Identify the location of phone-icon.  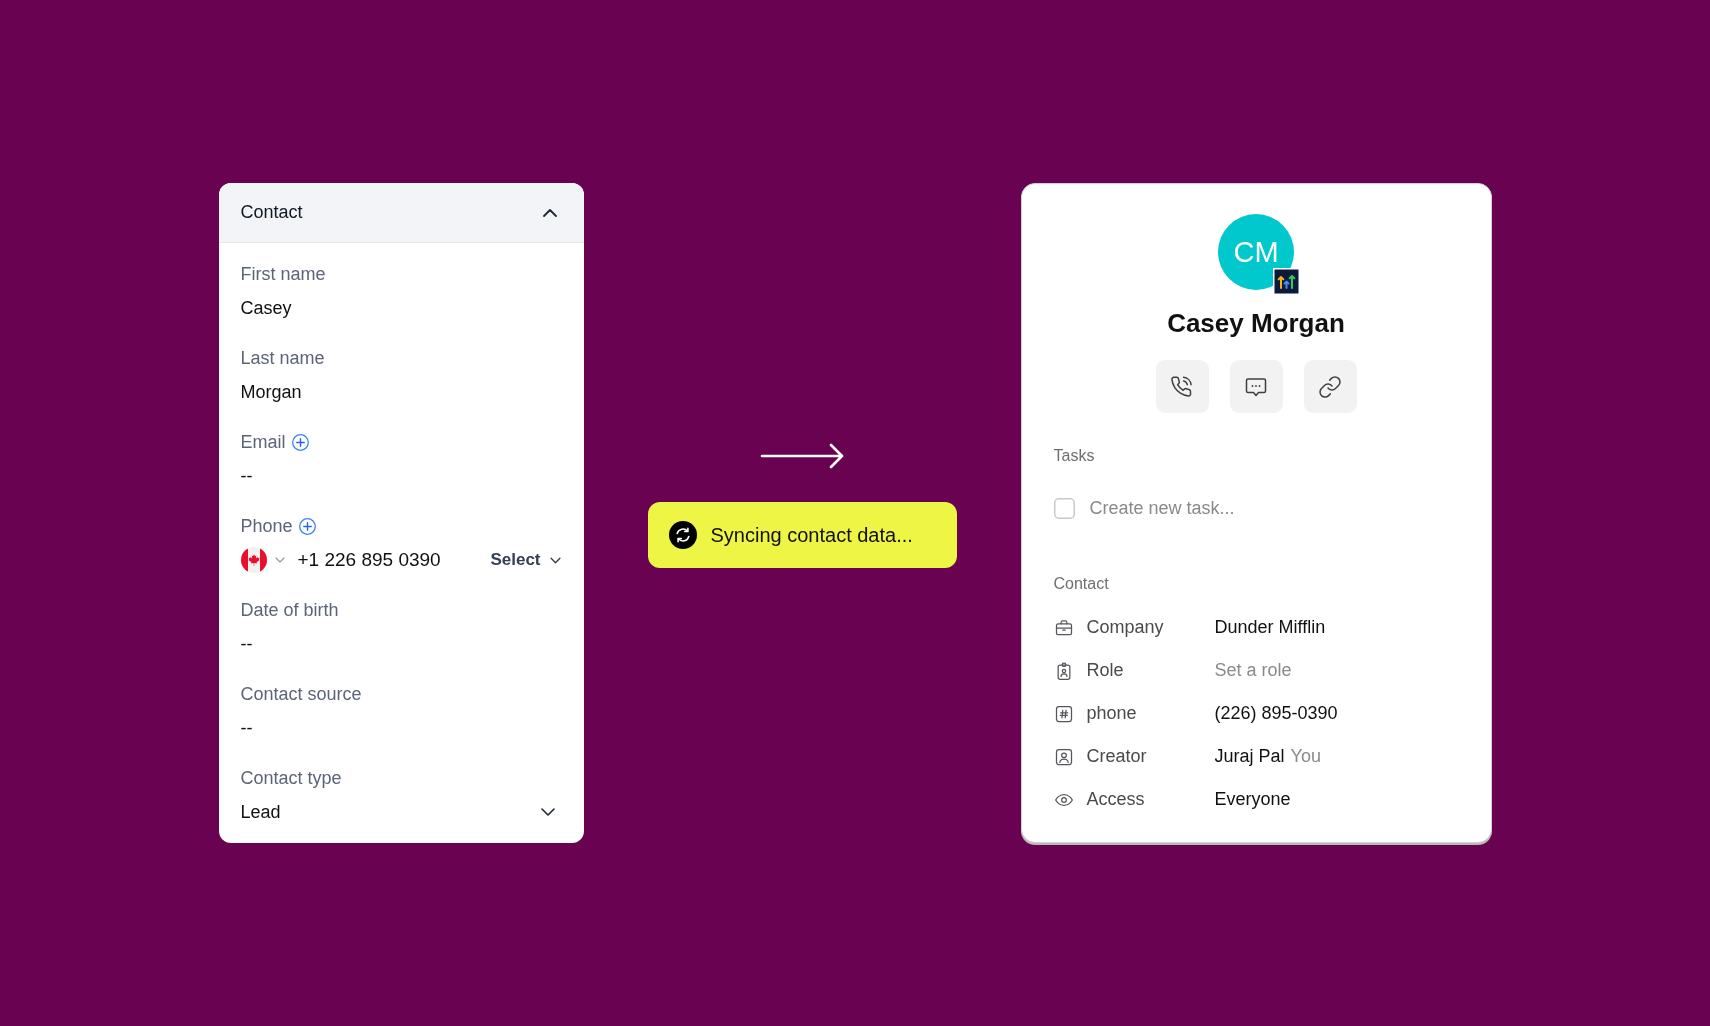
(1182, 386).